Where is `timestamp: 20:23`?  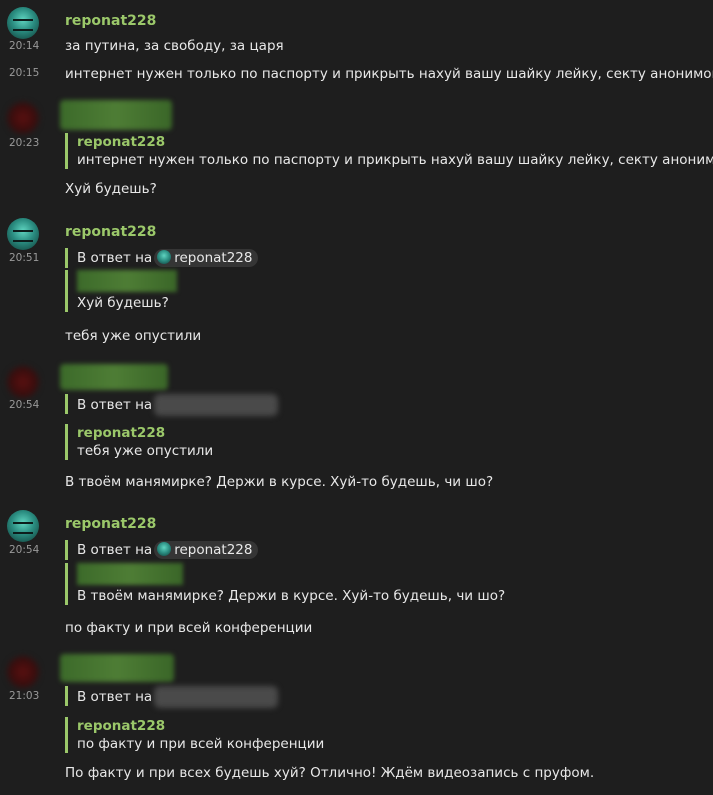
timestamp: 20:23 is located at coordinates (24, 143).